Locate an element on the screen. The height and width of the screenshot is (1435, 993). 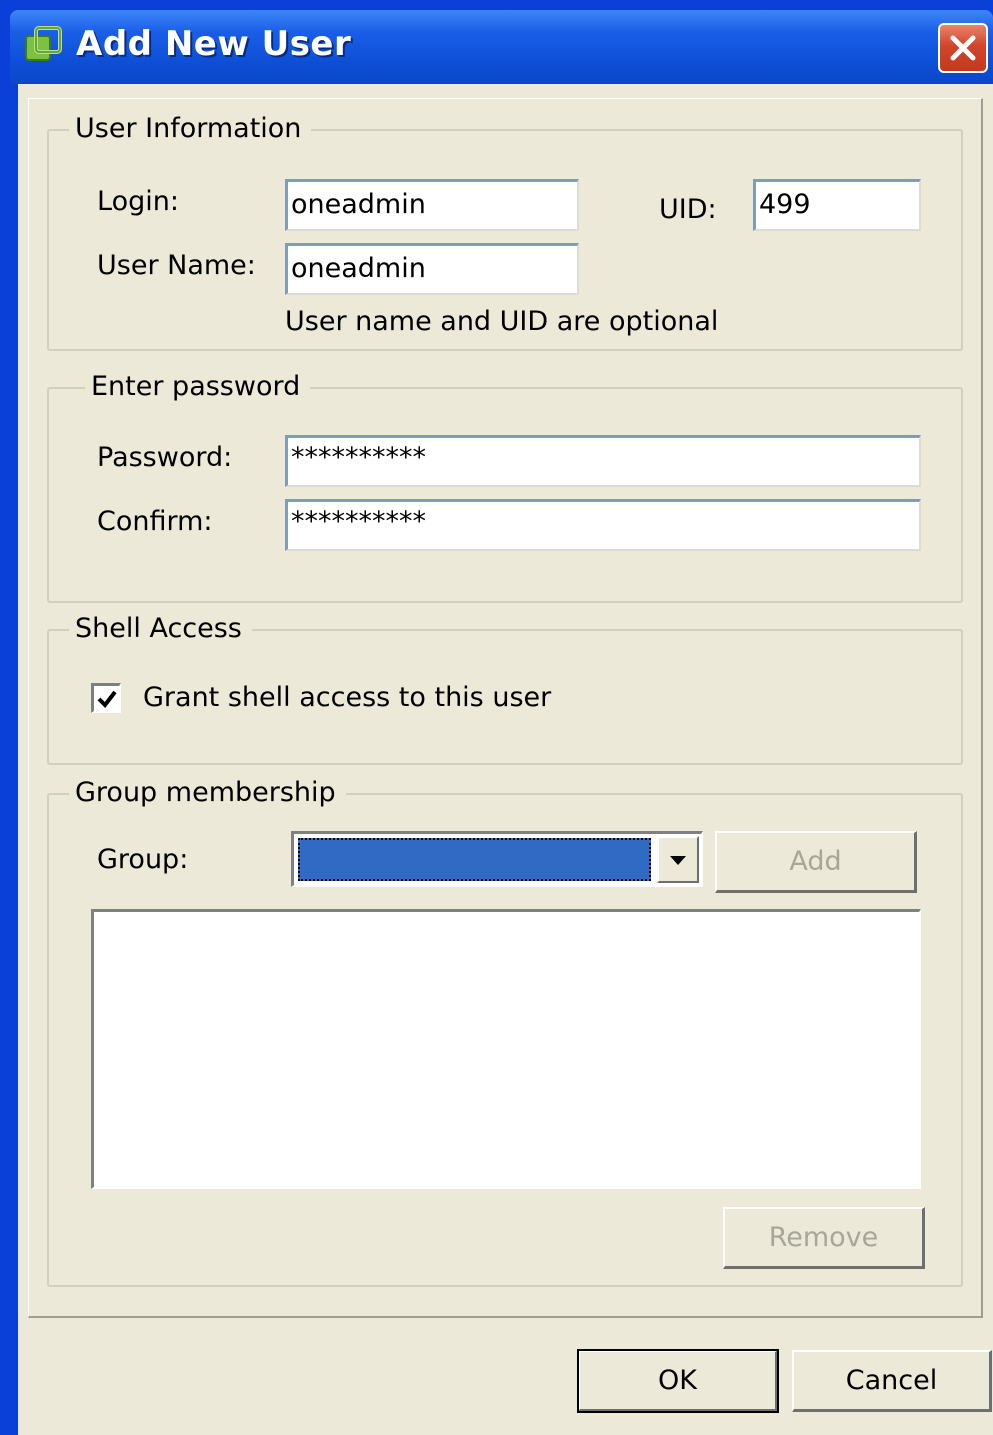
optional-hint: User name and UID are optional is located at coordinates (502, 321).